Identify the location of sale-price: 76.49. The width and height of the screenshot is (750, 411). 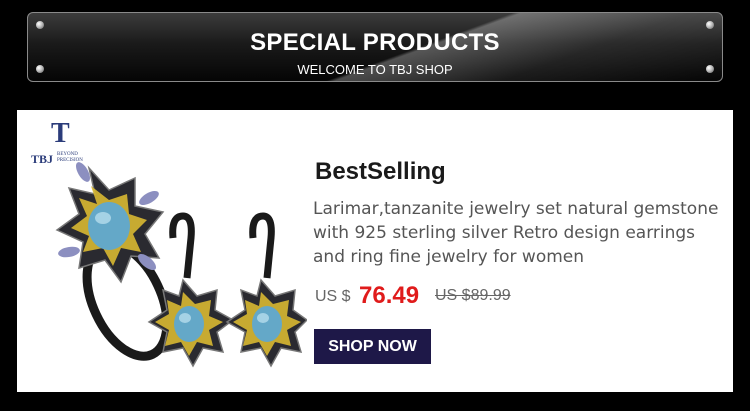
(389, 295).